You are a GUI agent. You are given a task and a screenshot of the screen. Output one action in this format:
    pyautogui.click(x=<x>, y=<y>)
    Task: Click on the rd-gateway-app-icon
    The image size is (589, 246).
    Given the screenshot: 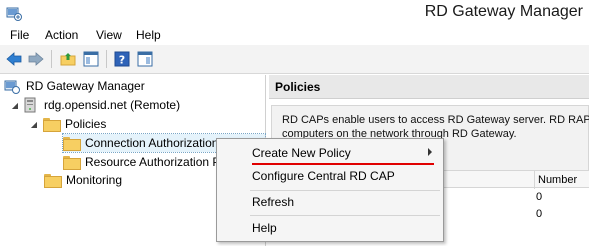 What is the action you would take?
    pyautogui.click(x=14, y=13)
    